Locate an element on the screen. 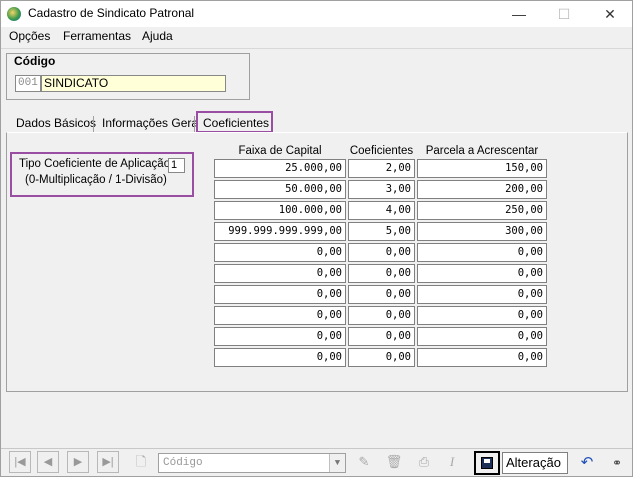  maximize-button: ☐ is located at coordinates (564, 14).